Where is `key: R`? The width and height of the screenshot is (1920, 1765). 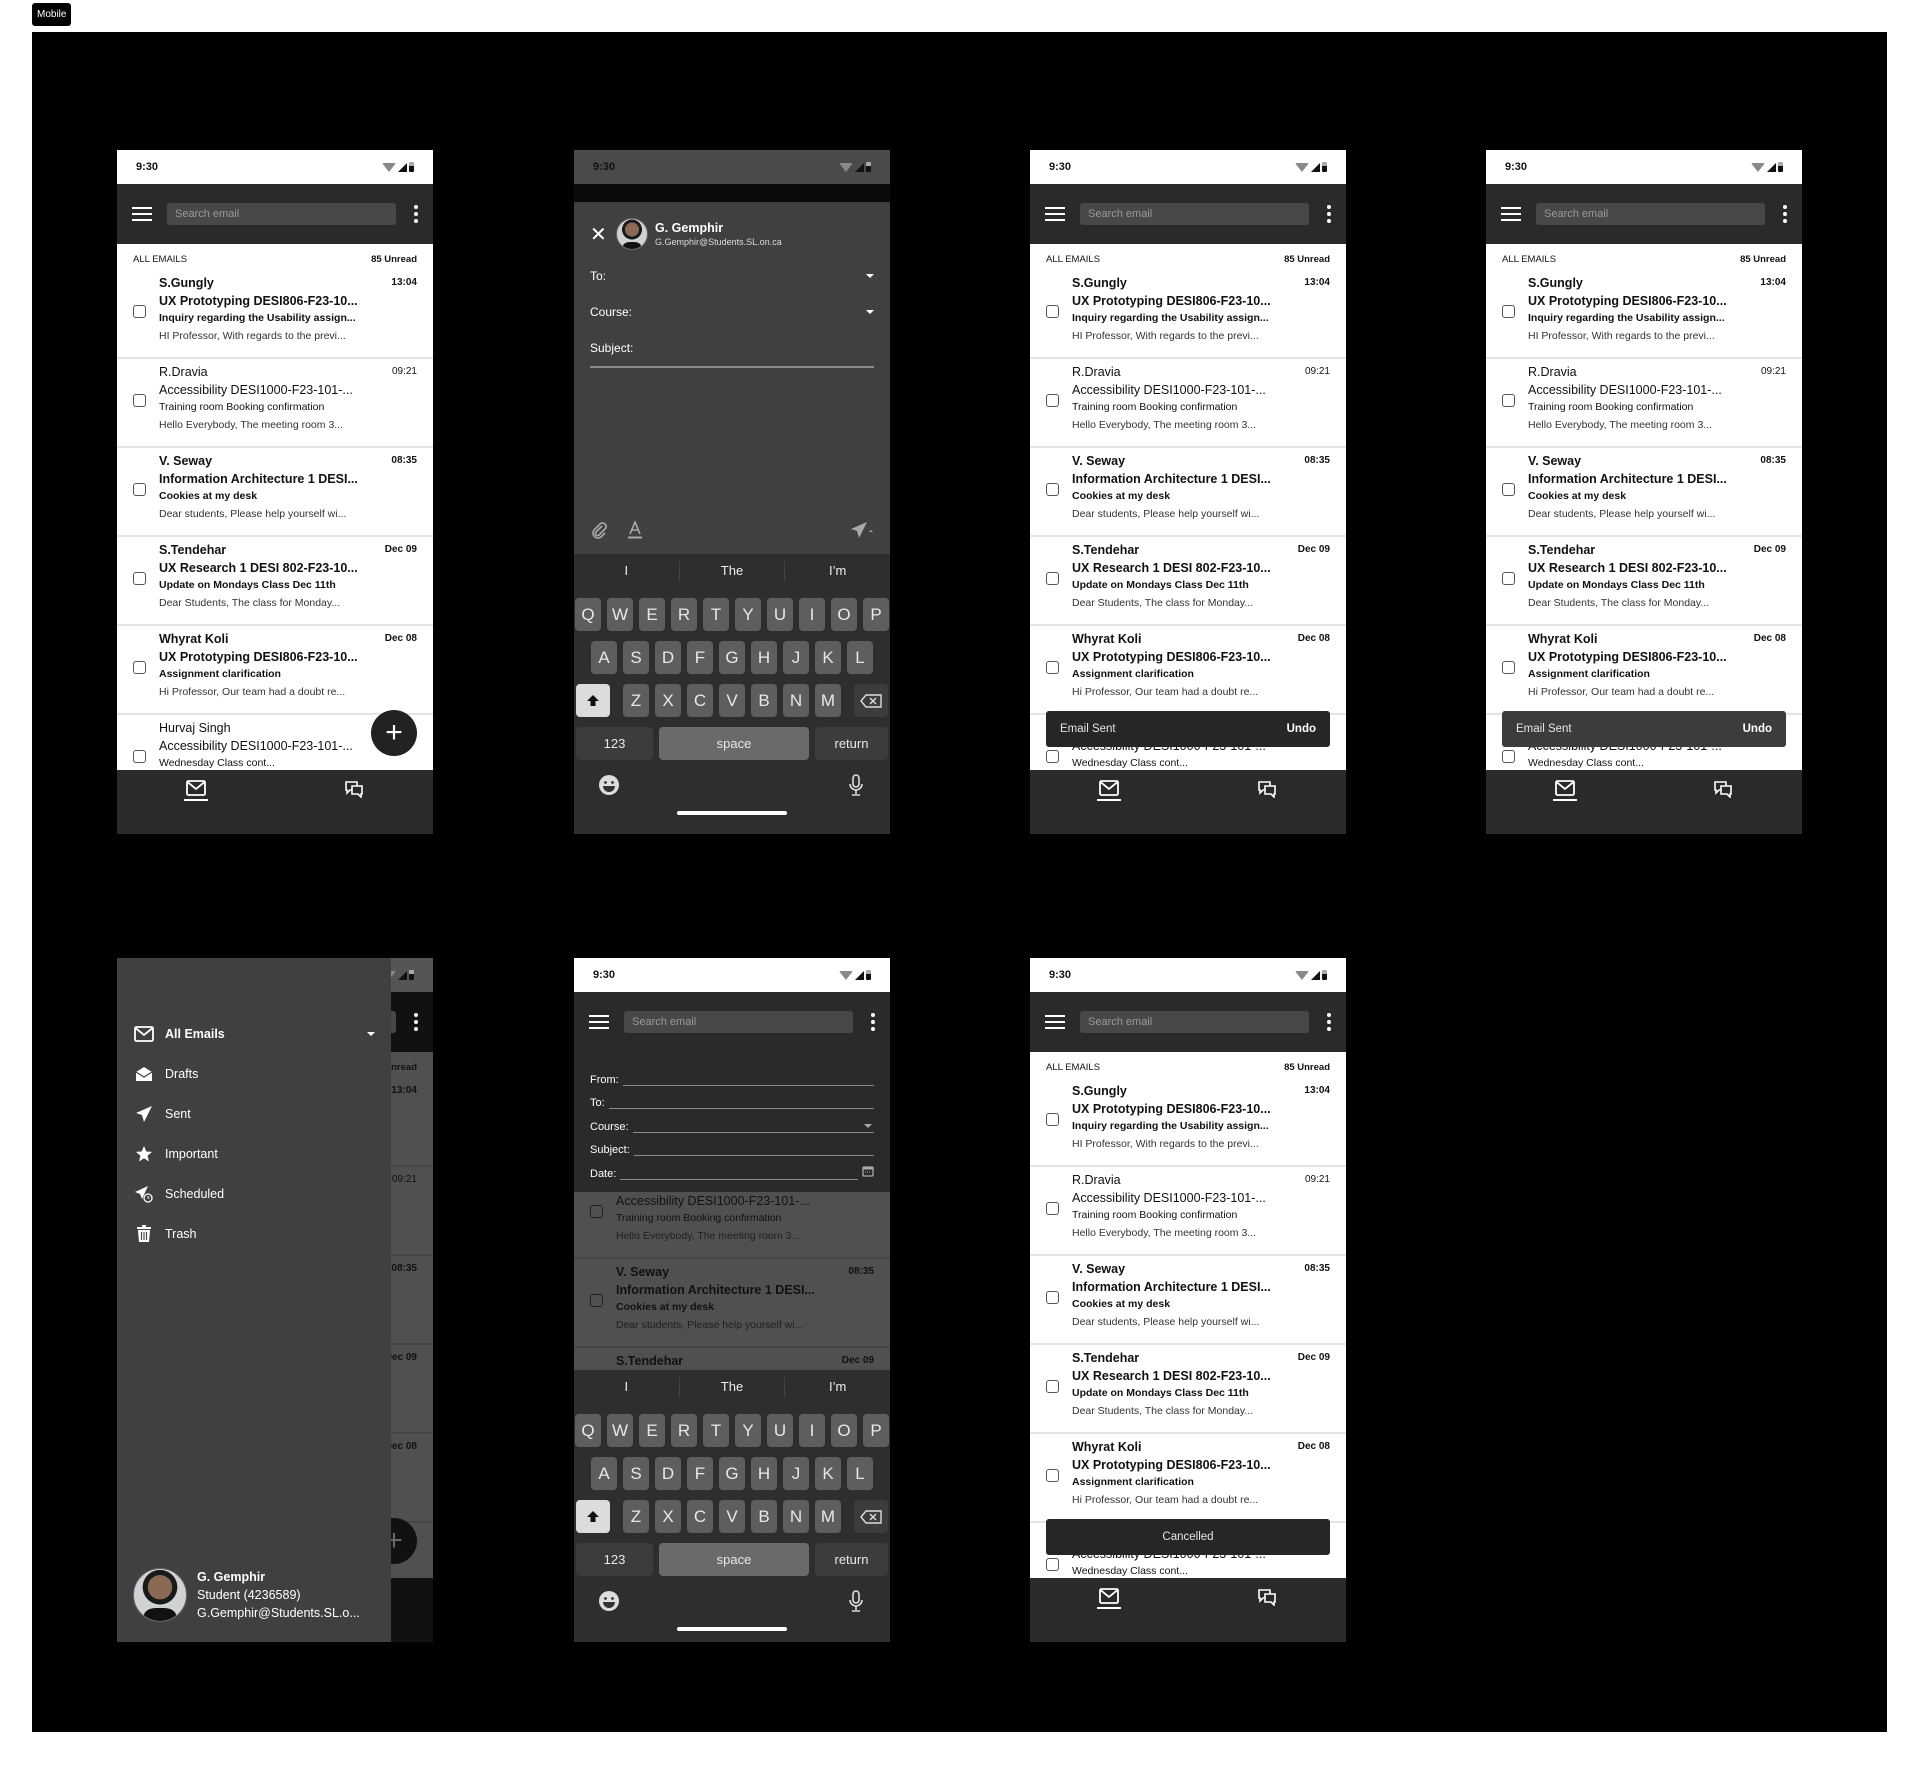 key: R is located at coordinates (684, 1430).